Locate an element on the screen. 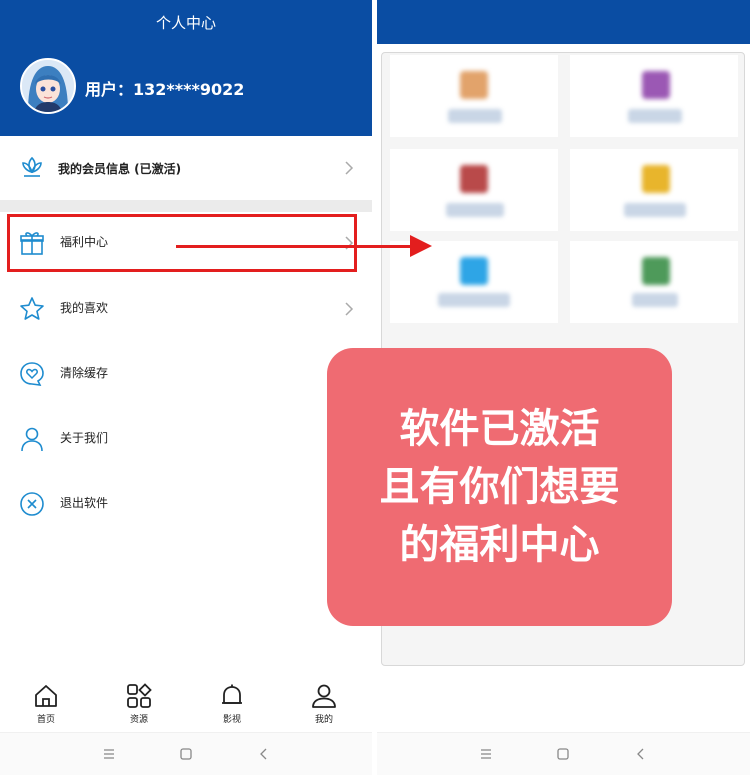  arrow-line is located at coordinates (295, 246).